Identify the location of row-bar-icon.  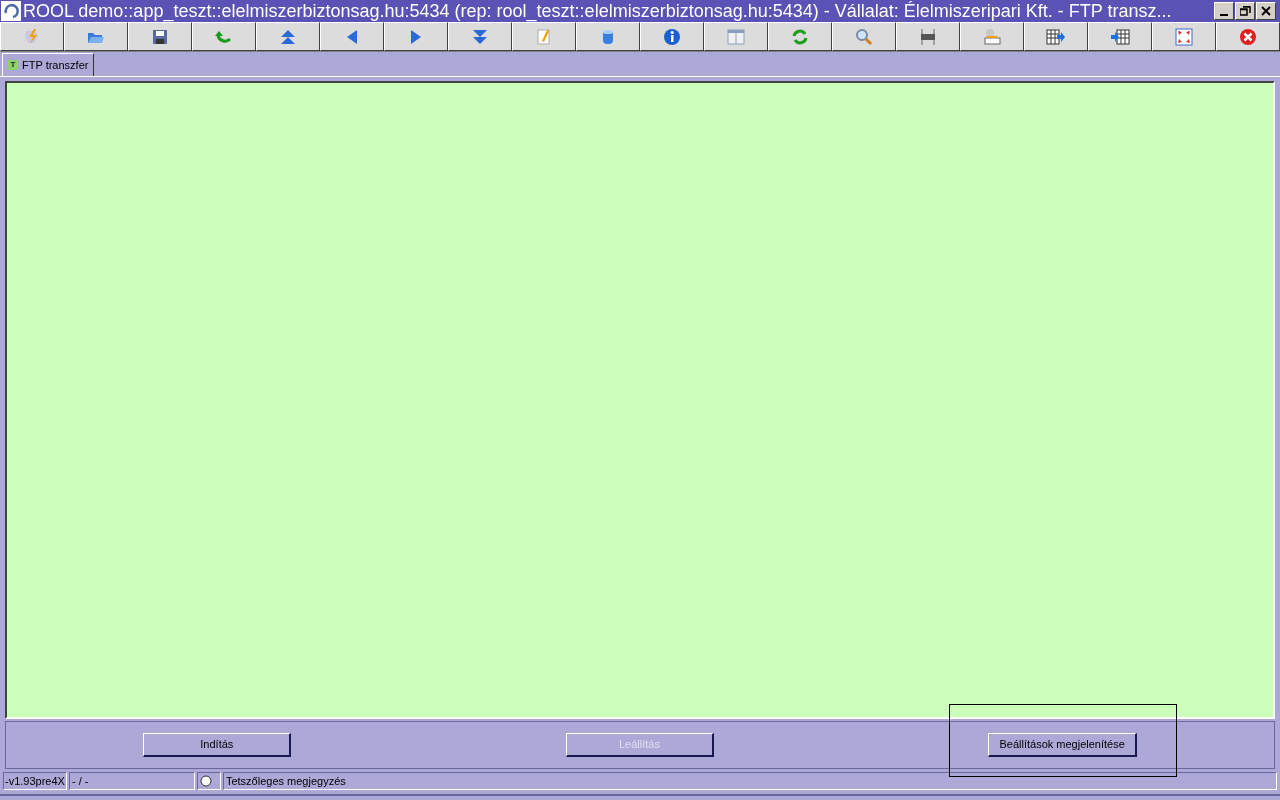
(928, 36).